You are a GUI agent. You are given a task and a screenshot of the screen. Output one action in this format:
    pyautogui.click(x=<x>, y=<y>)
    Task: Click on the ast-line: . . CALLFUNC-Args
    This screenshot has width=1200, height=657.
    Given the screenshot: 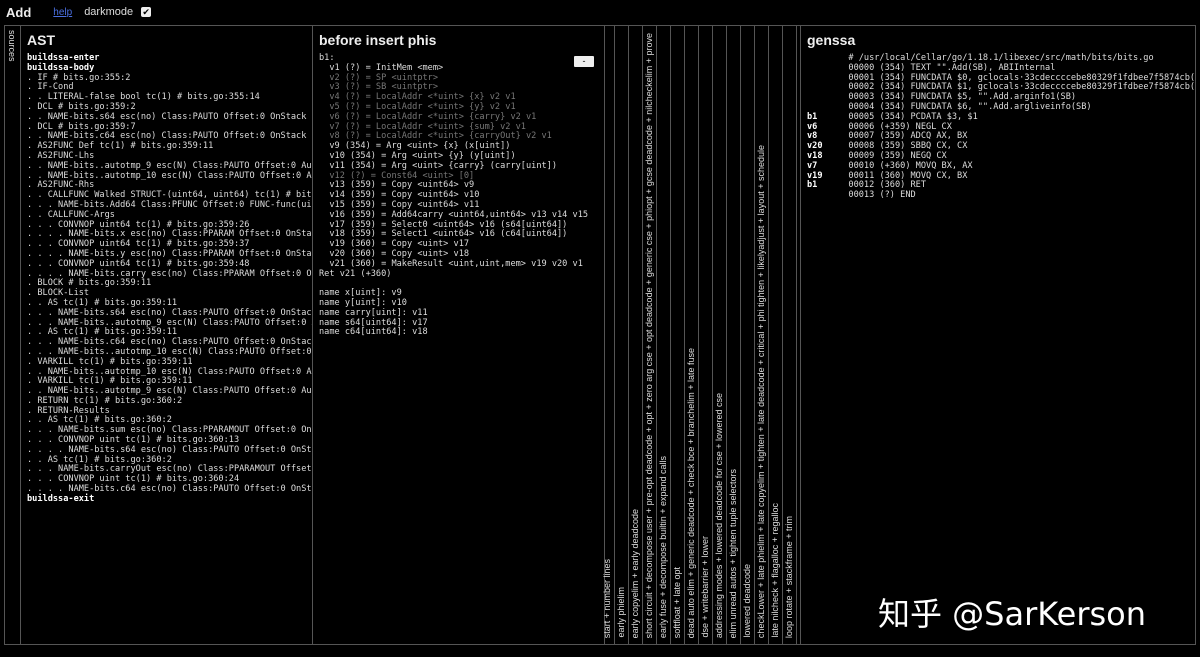 What is the action you would take?
    pyautogui.click(x=71, y=215)
    